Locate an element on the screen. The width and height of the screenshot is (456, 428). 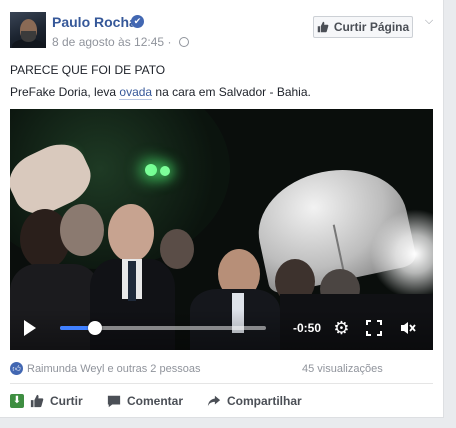
share-label: Compartilhar is located at coordinates (264, 401).